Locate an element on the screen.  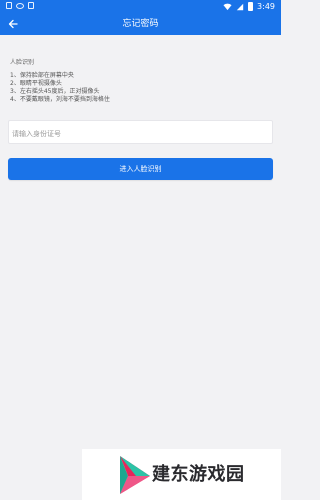
app-header: 忘记密码 is located at coordinates (140, 24).